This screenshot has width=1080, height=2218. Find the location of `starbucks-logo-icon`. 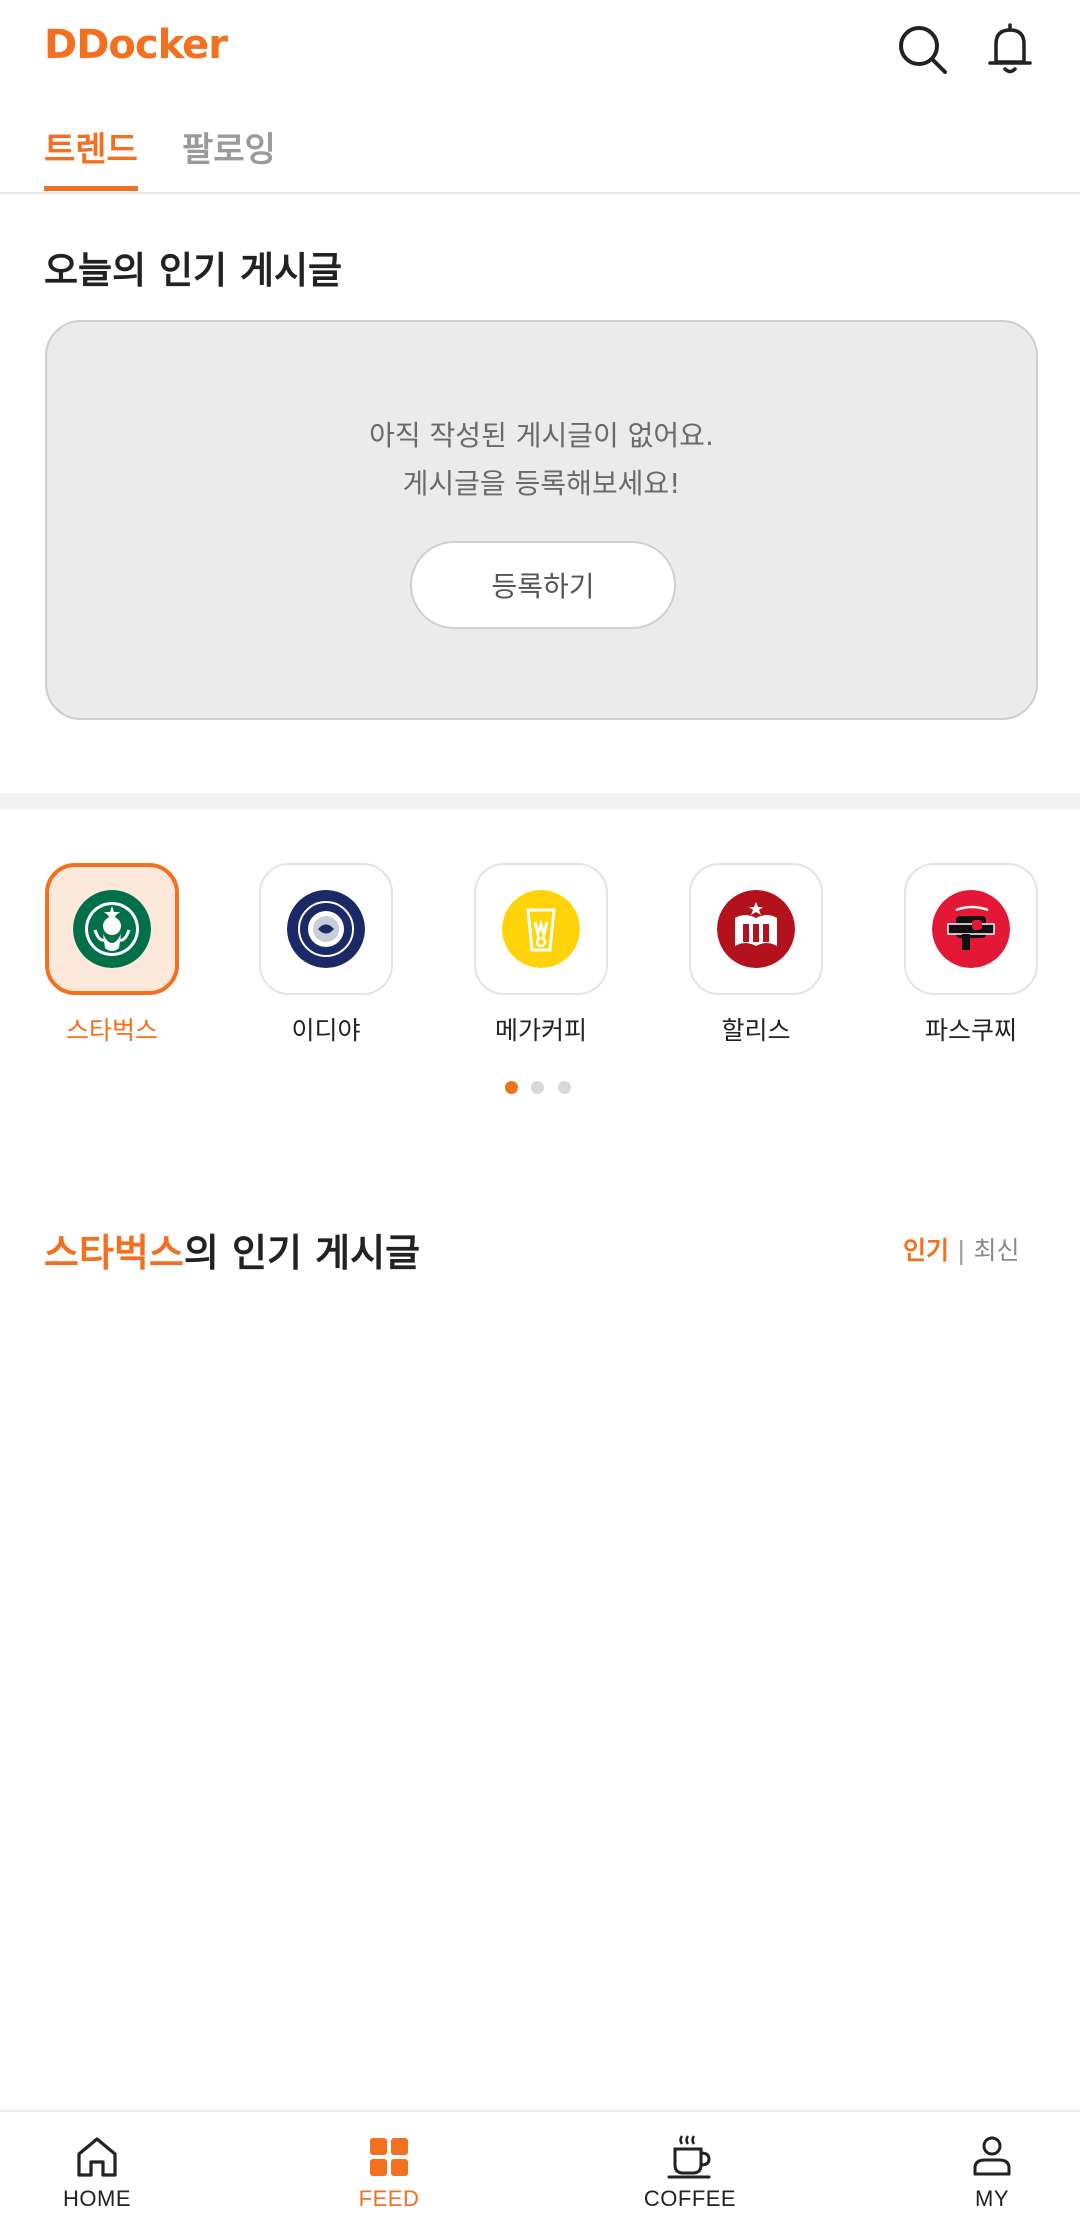

starbucks-logo-icon is located at coordinates (112, 929).